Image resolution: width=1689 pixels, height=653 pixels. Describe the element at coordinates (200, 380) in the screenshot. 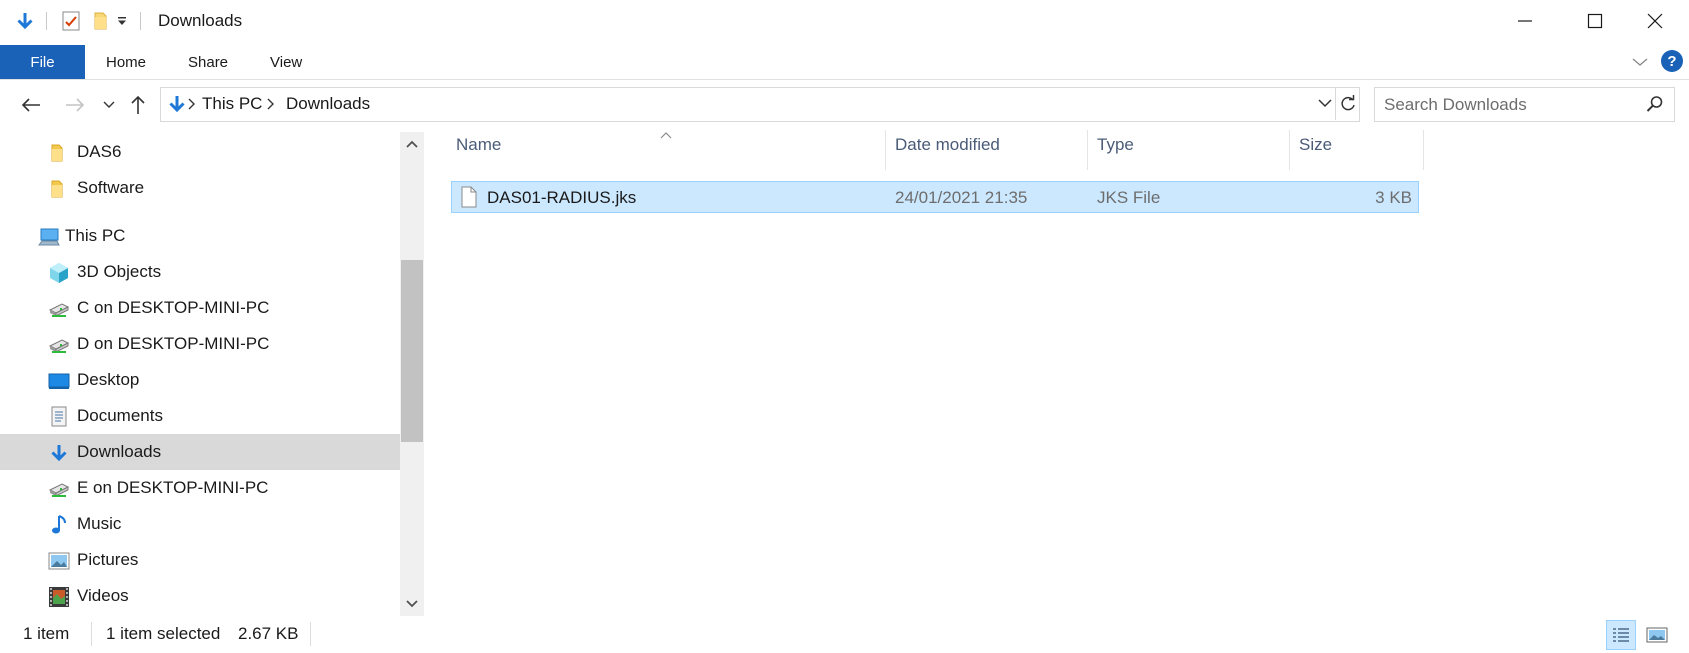

I see `nav-item-desktop: Desktop` at that location.